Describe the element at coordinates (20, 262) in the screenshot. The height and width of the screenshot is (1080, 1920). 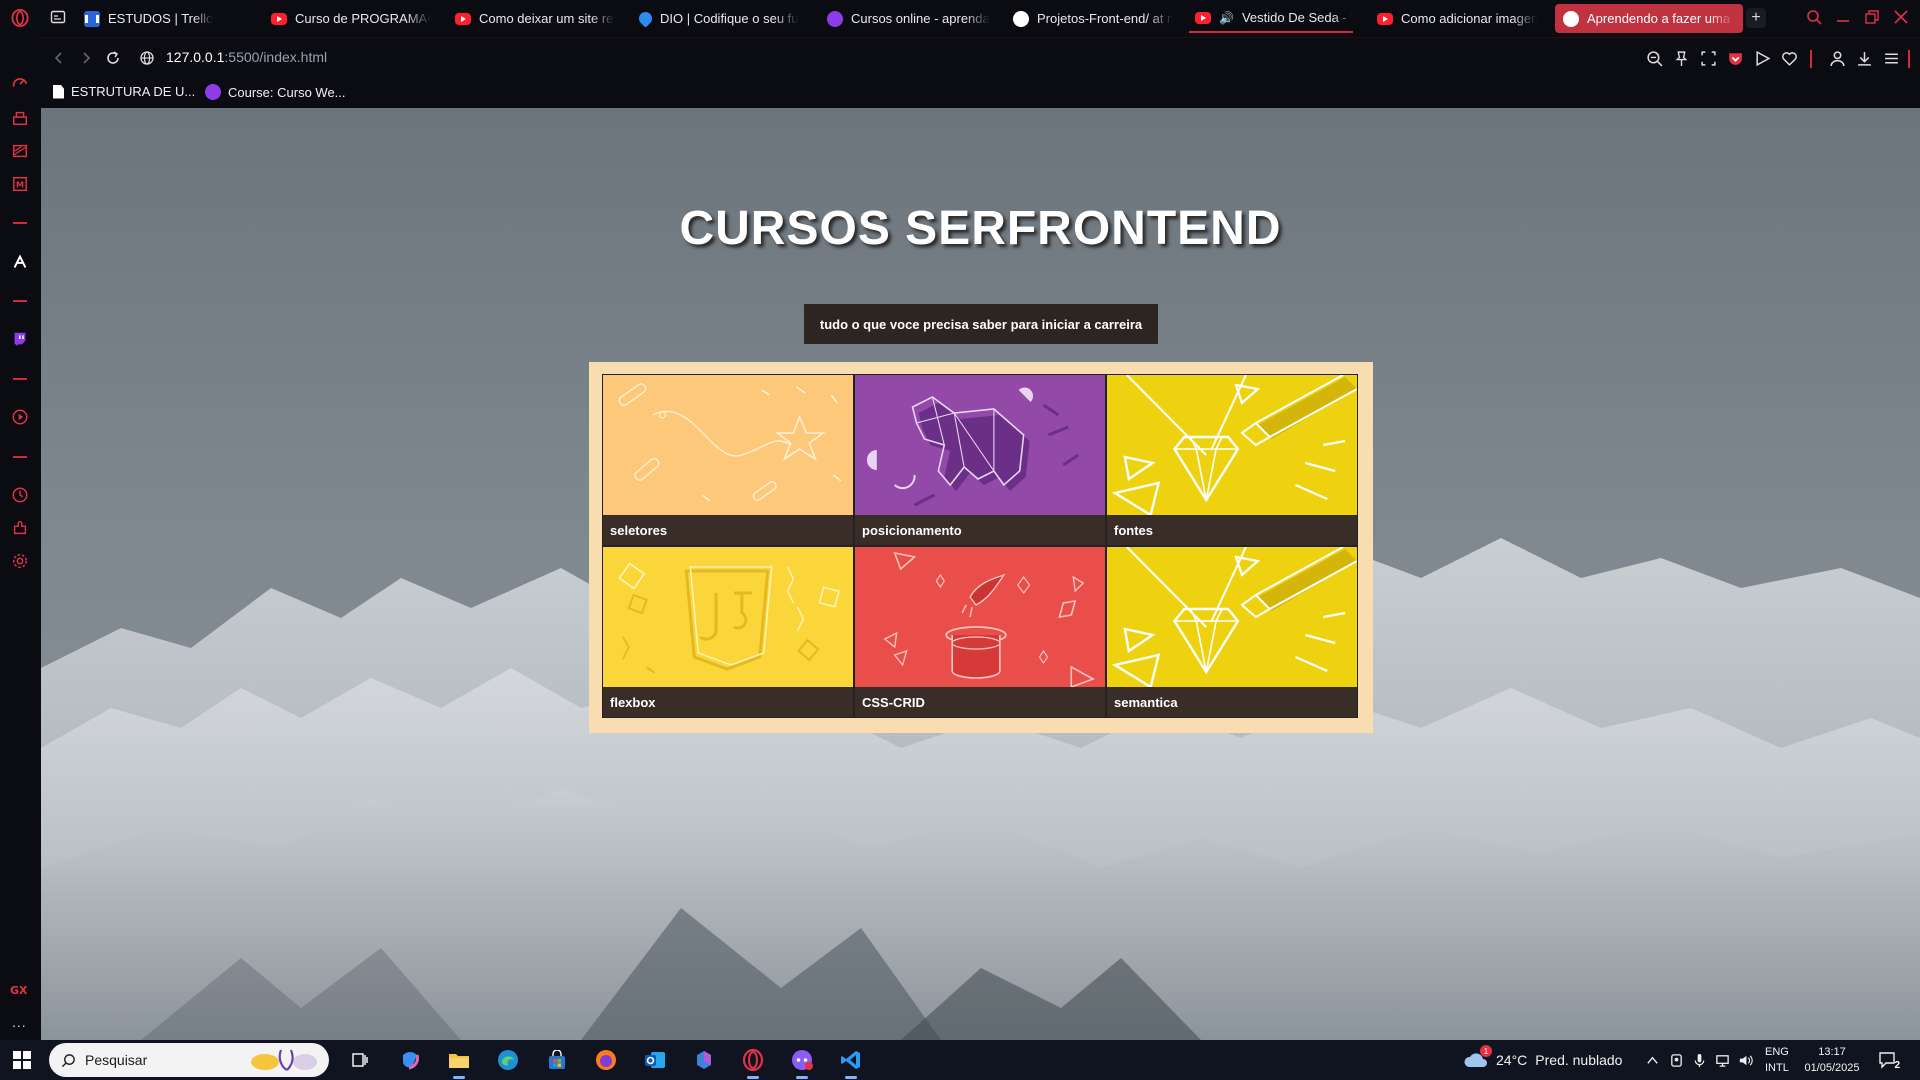
I see `aria-icon` at that location.